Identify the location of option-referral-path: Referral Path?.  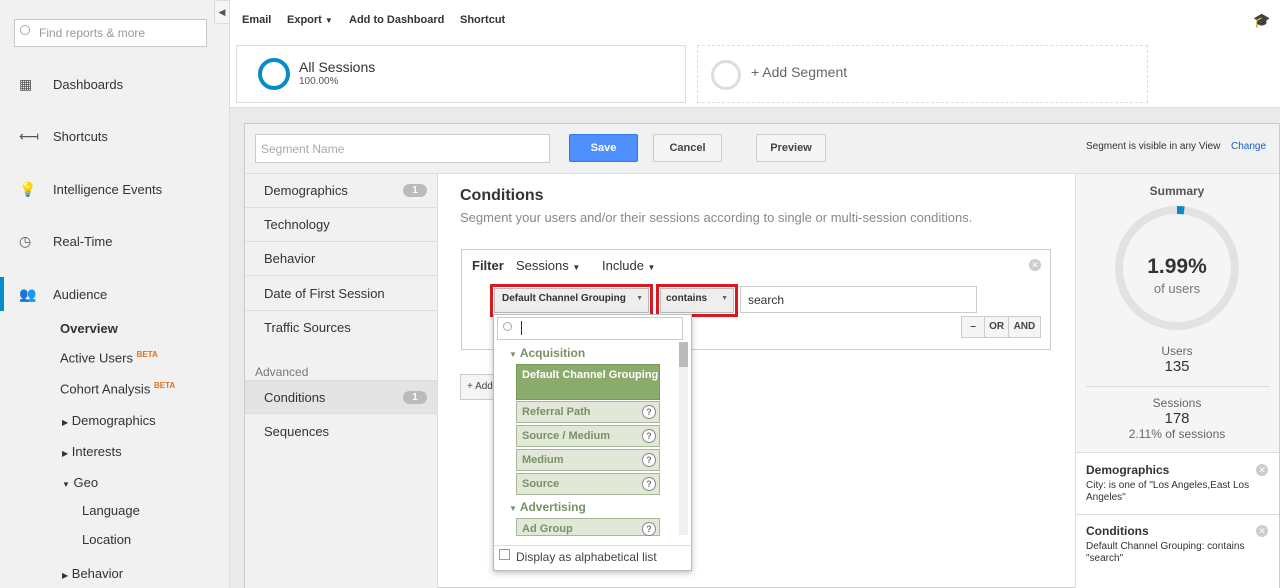
(588, 412).